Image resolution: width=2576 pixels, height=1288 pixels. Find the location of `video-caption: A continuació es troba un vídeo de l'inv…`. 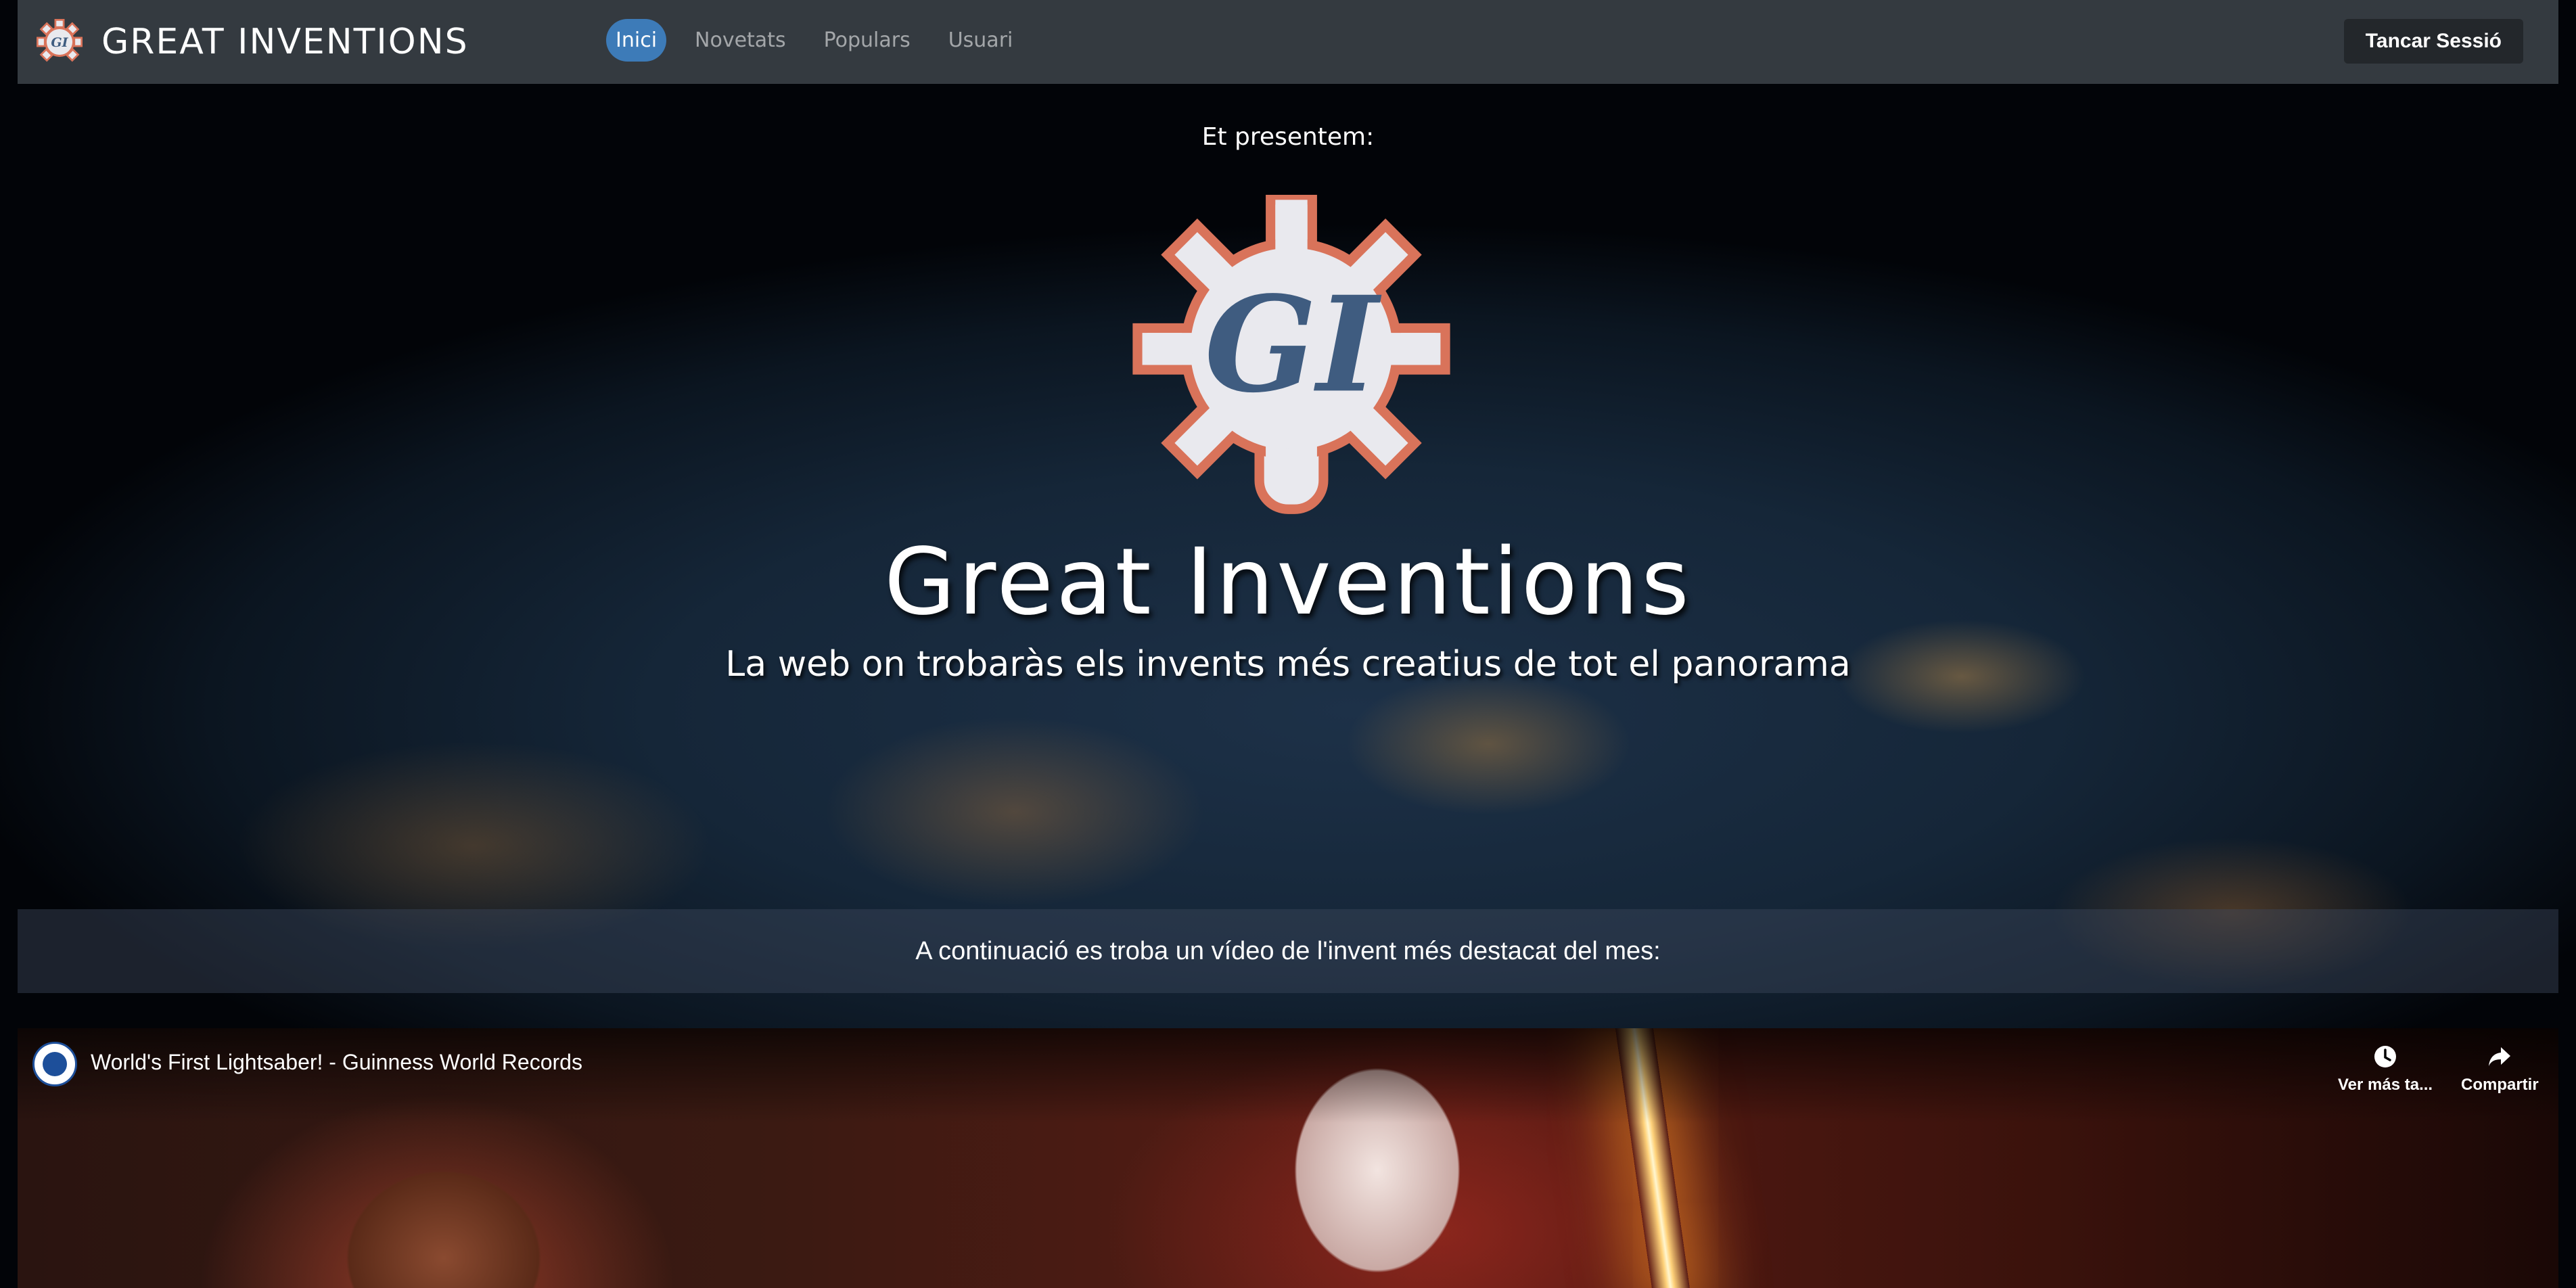

video-caption: A continuació es troba un vídeo de l'inv… is located at coordinates (1288, 950).